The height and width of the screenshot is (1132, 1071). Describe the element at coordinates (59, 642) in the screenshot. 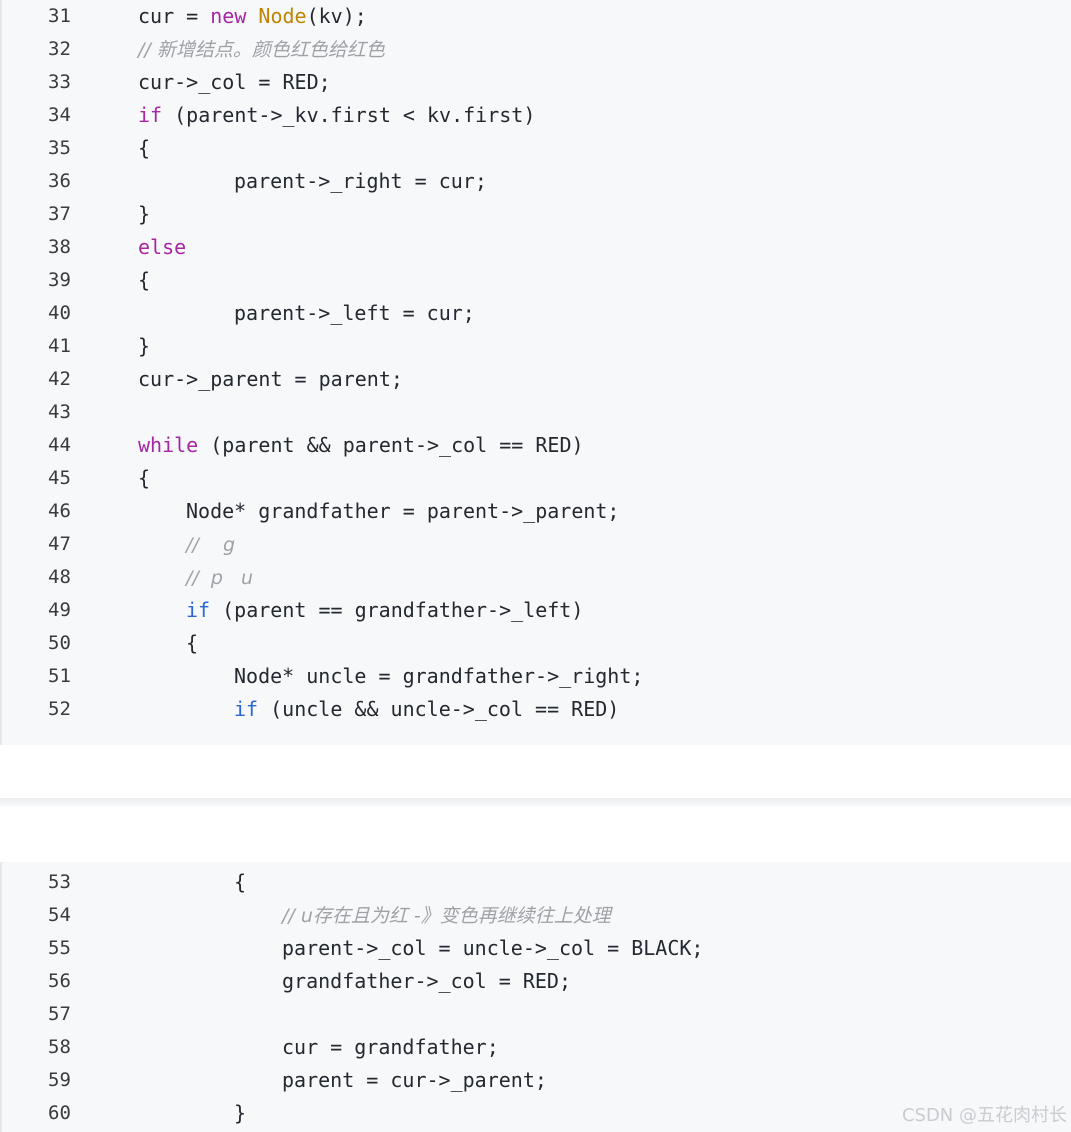

I see `line-number: 50` at that location.